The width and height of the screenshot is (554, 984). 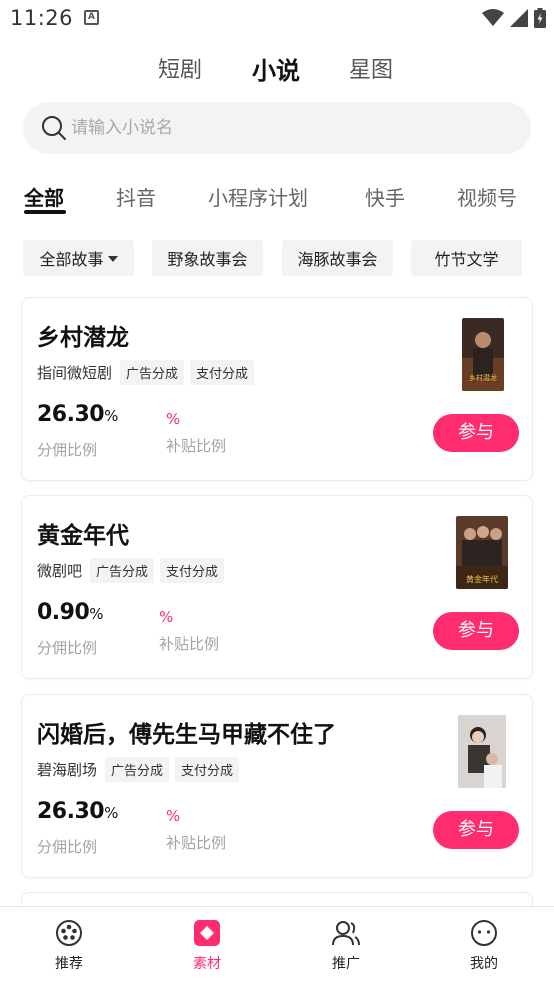 I want to click on users-icon, so click(x=346, y=933).